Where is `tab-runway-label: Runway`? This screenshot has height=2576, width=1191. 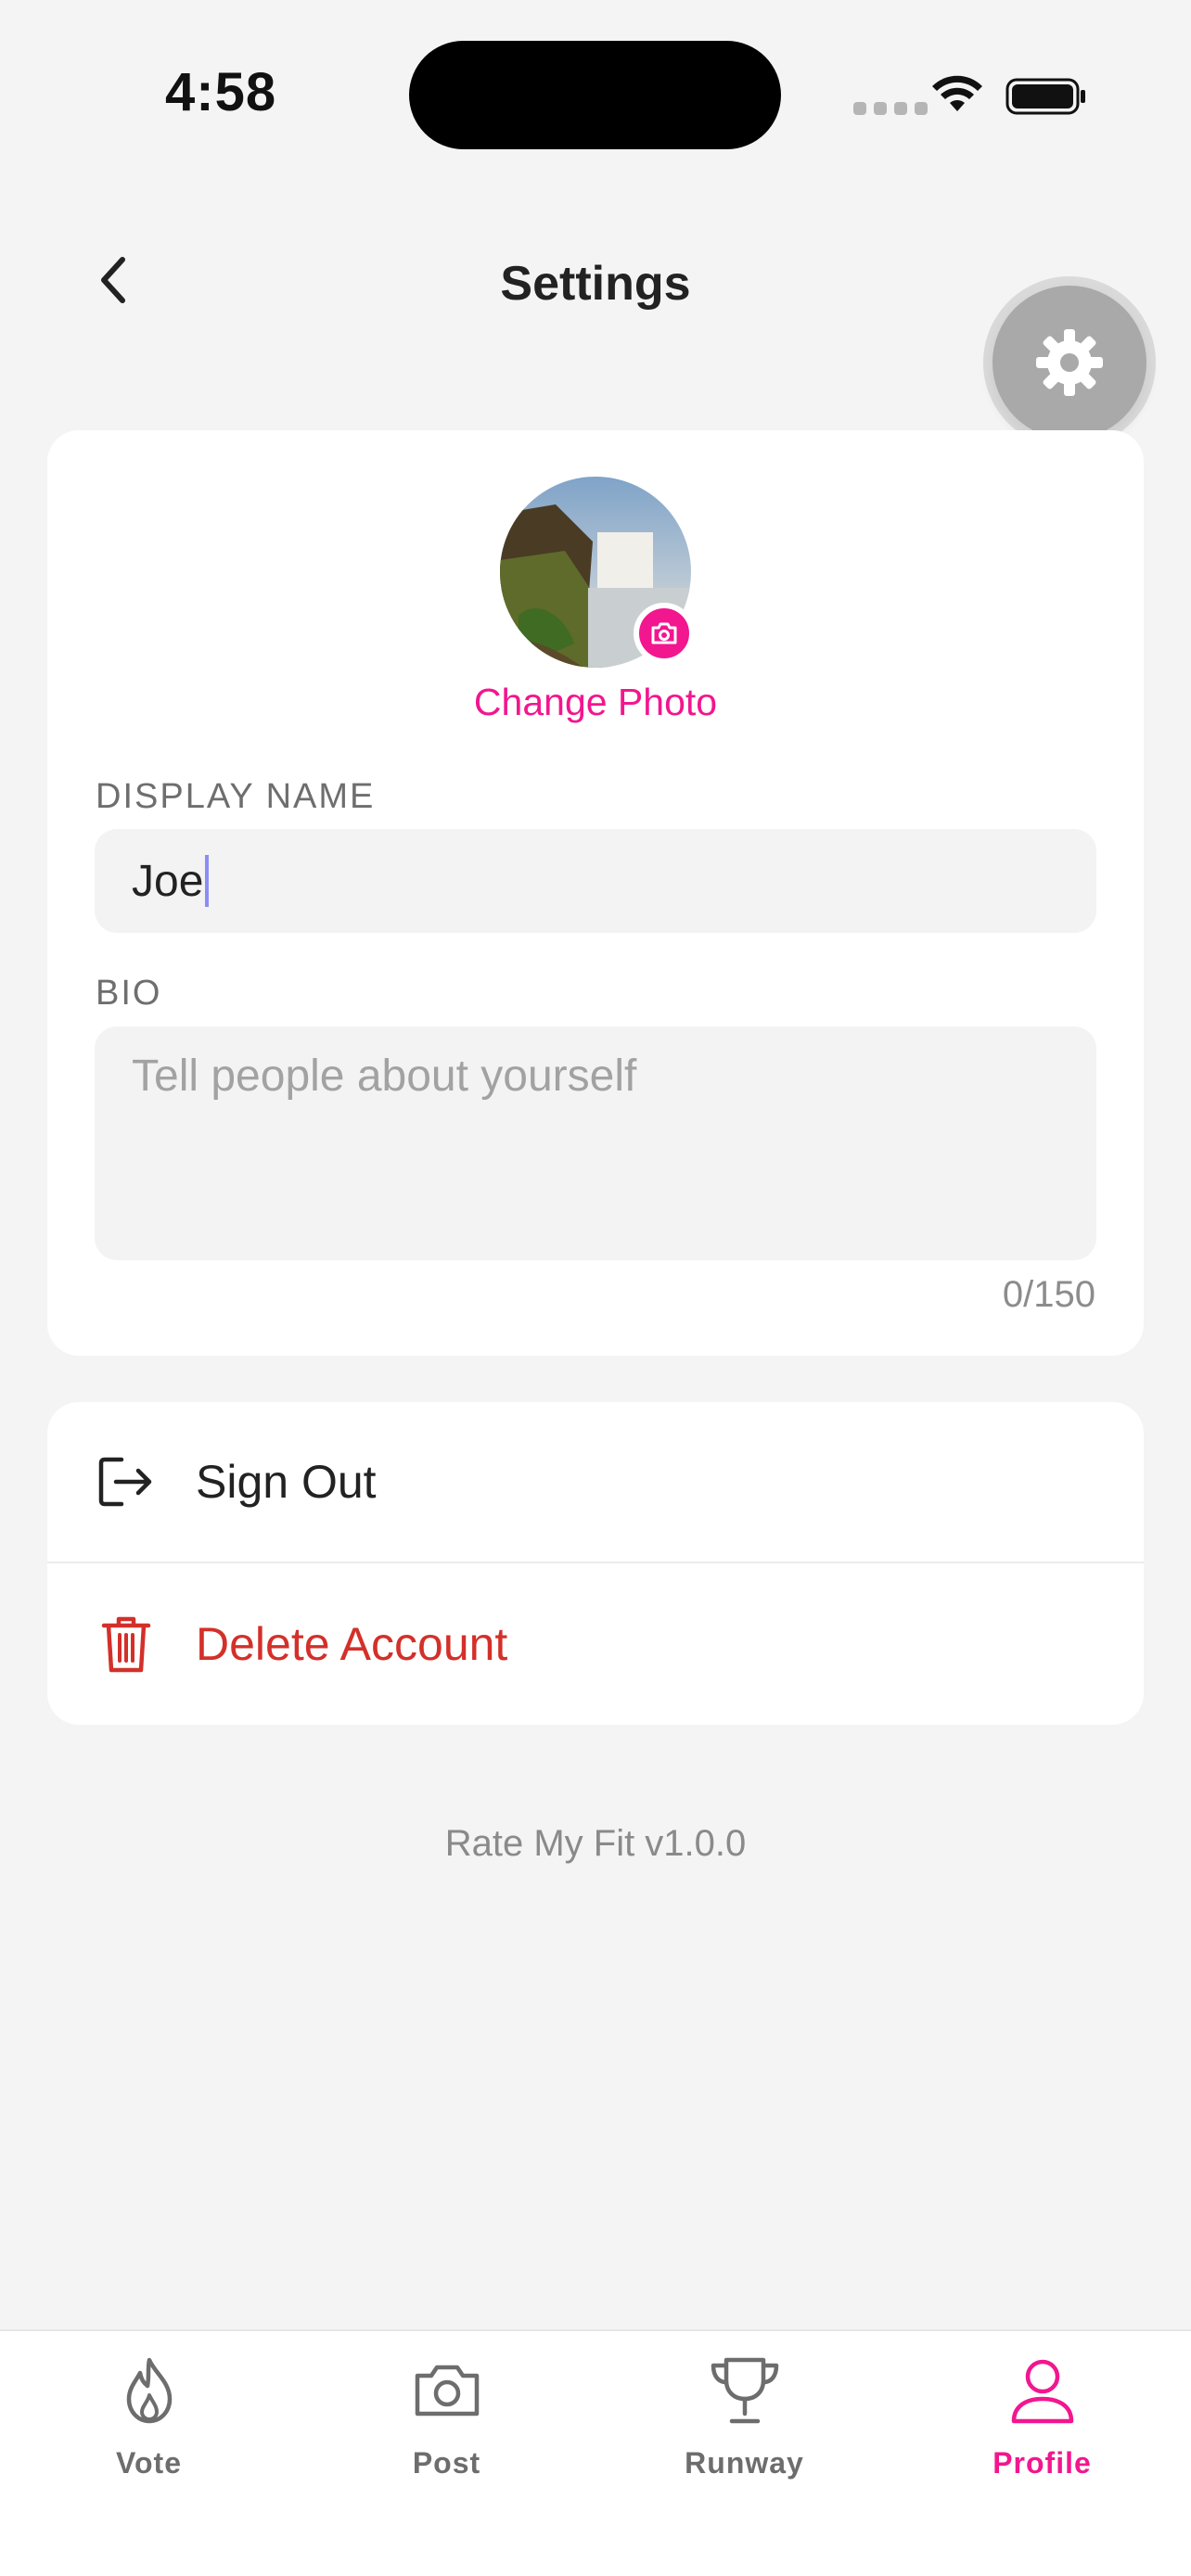
tab-runway-label: Runway is located at coordinates (744, 2463).